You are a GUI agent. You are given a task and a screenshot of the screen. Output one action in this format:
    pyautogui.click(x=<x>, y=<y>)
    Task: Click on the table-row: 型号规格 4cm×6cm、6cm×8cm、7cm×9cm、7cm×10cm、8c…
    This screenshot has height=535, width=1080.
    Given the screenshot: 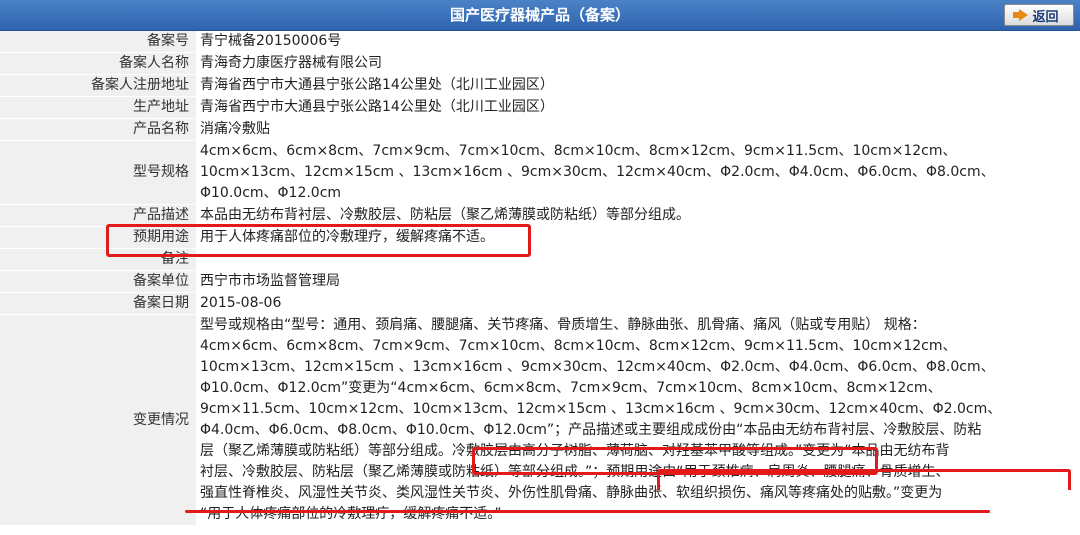 What is the action you would take?
    pyautogui.click(x=540, y=172)
    